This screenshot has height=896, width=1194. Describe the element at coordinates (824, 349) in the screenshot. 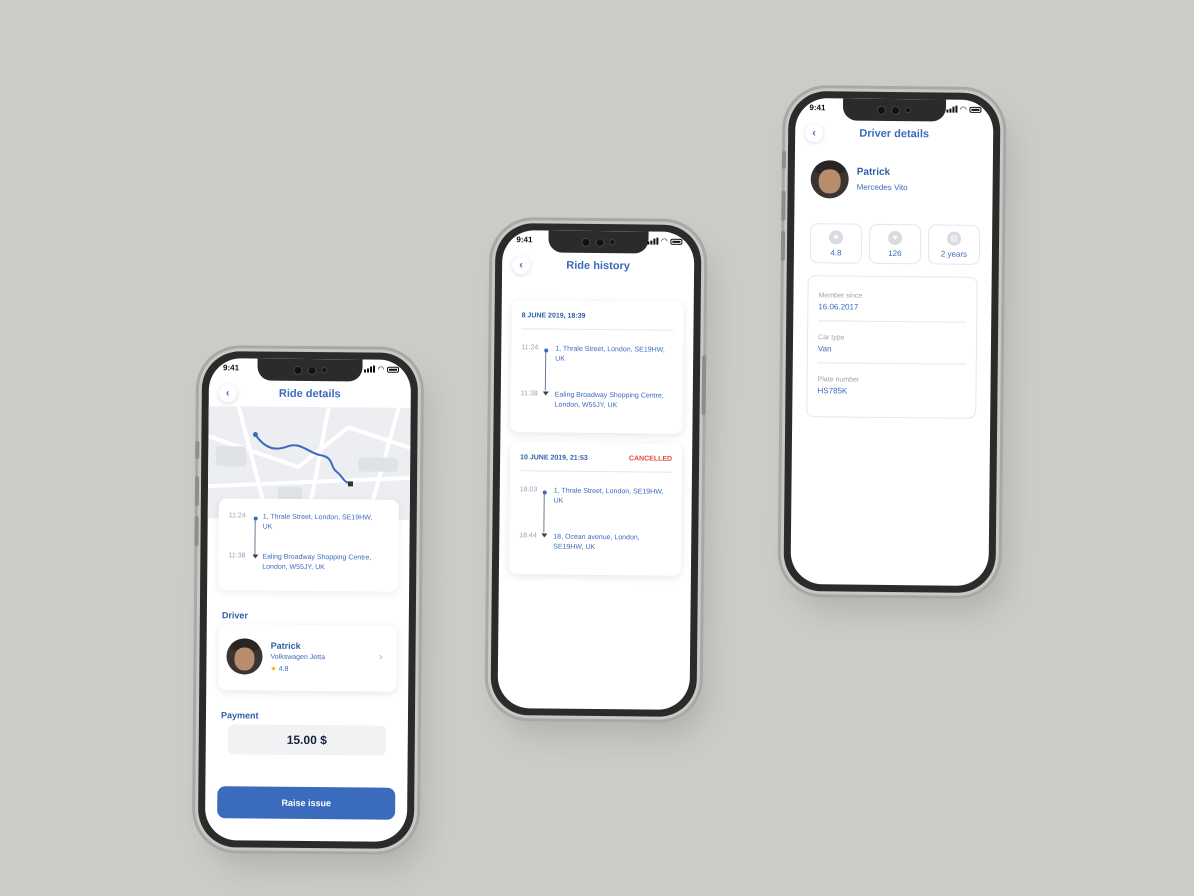

I see `info-value: Van` at that location.